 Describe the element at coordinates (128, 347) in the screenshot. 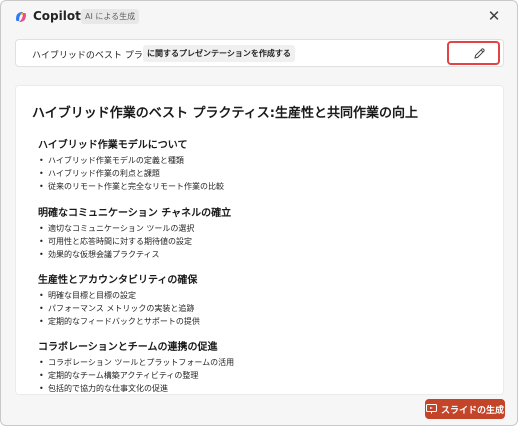

I see `section-heading: コラボレーションとチームの連携の促進` at that location.